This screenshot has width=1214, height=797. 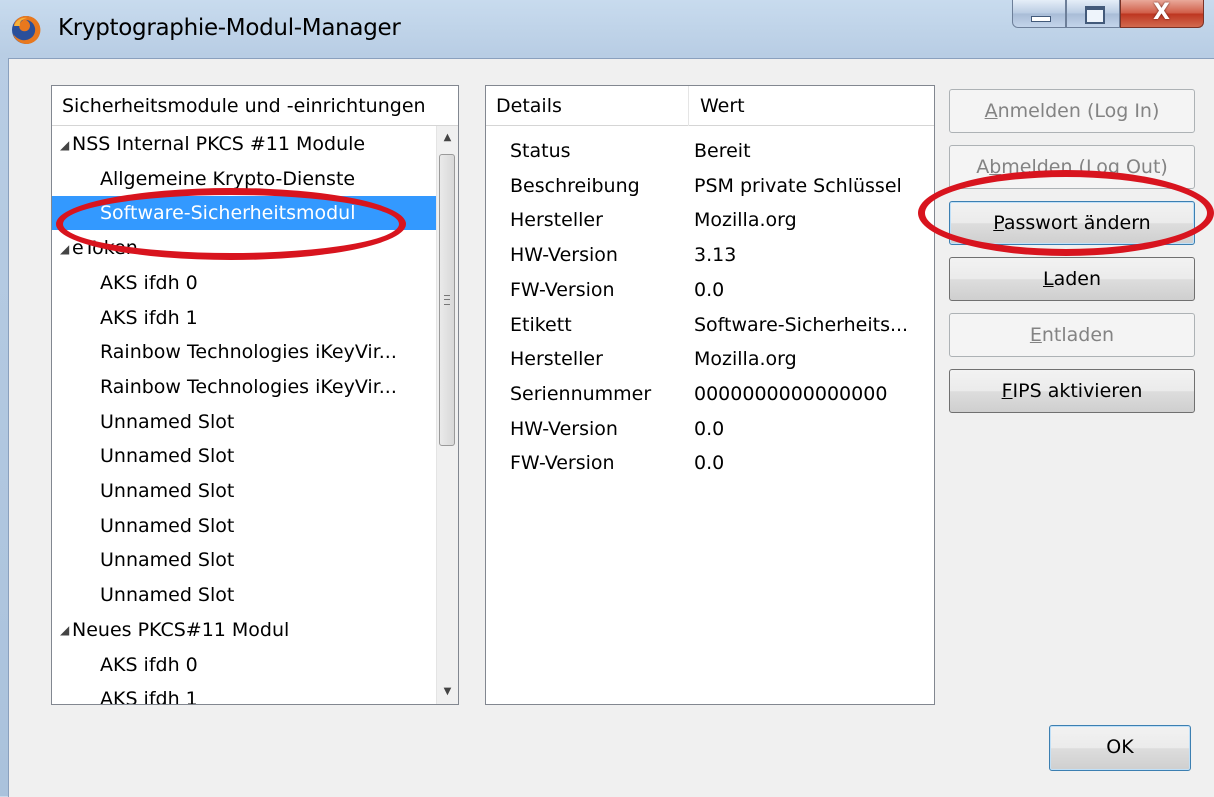 I want to click on maximize-icon, so click(x=1095, y=15).